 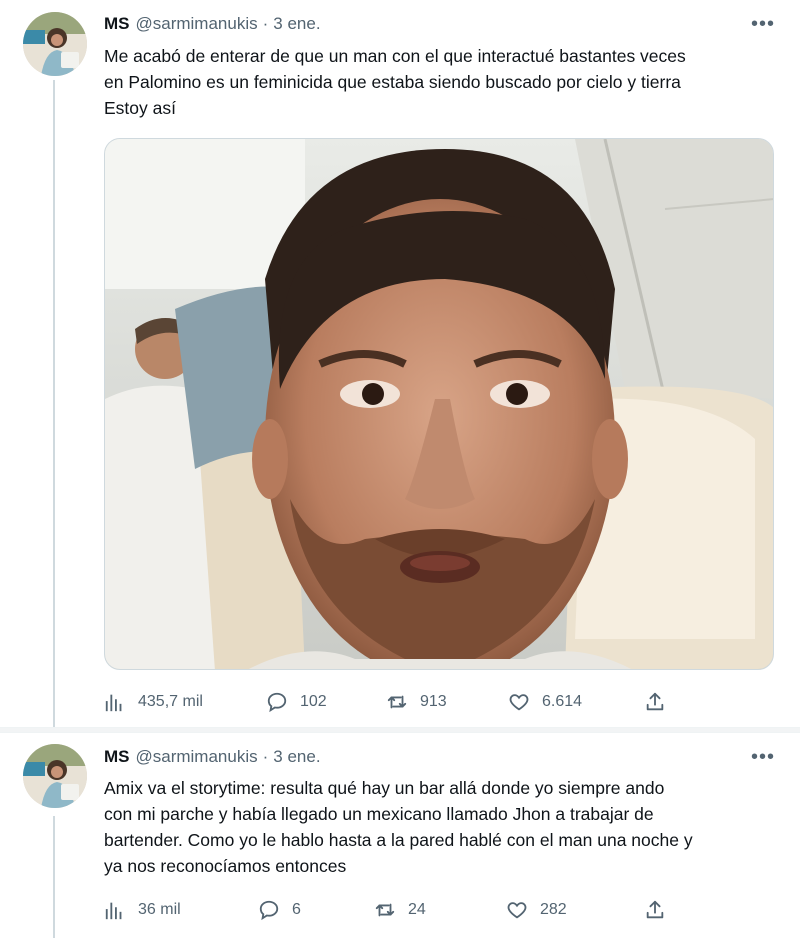 What do you see at coordinates (433, 701) in the screenshot?
I see `retweet-count: 913` at bounding box center [433, 701].